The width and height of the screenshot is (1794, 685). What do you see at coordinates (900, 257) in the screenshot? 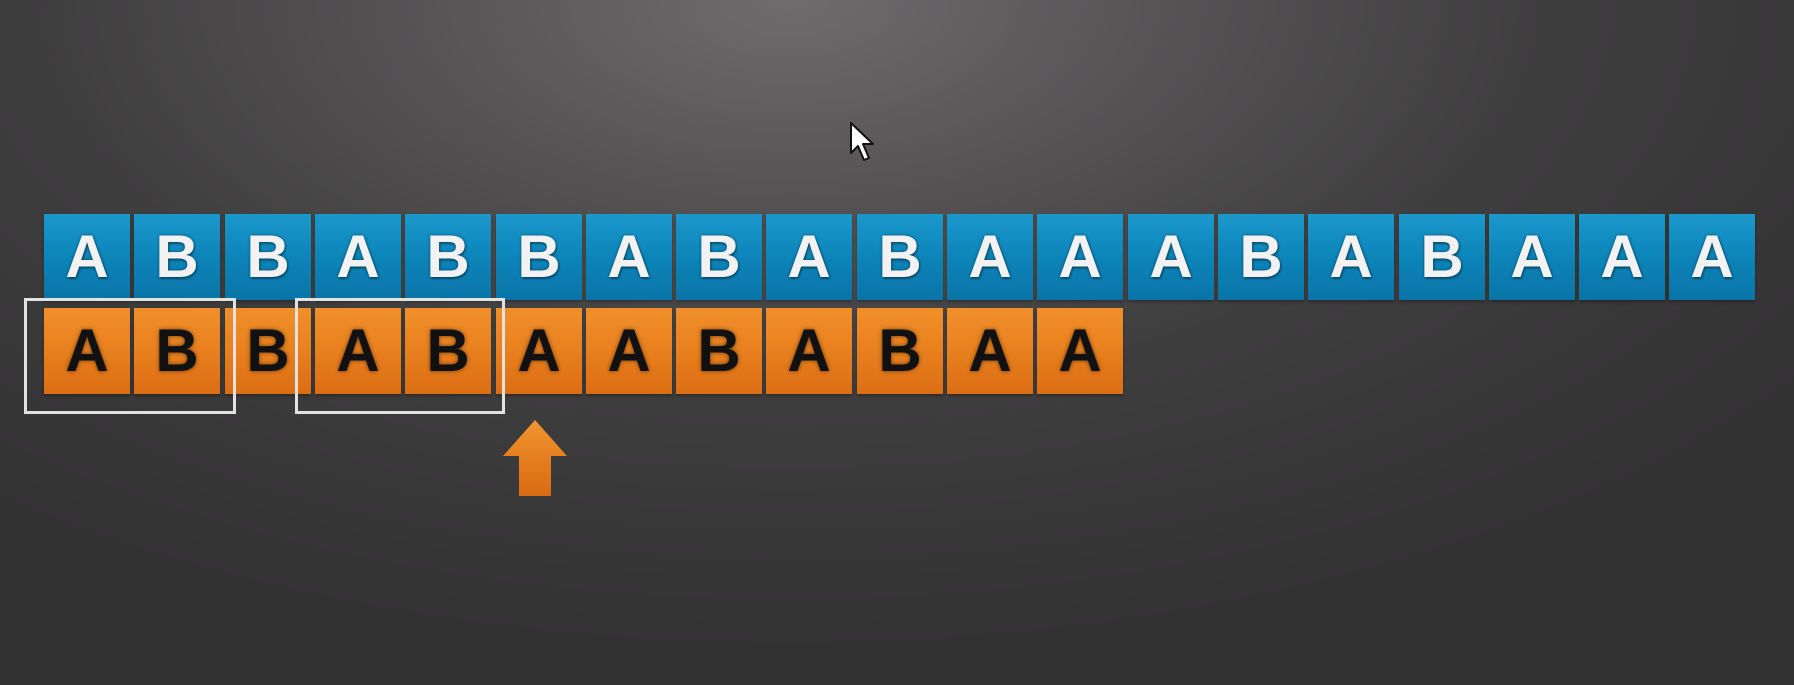
I see `text-tile-10: B` at bounding box center [900, 257].